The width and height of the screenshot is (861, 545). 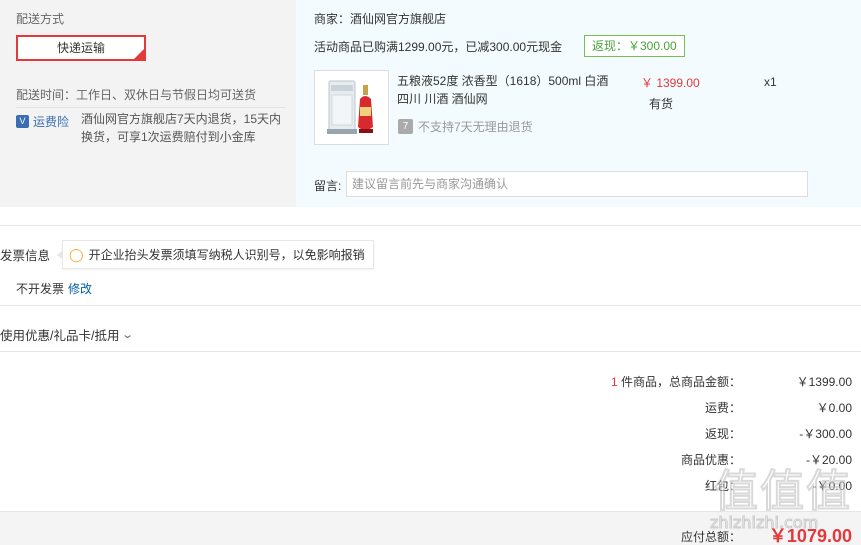 What do you see at coordinates (226, 255) in the screenshot?
I see `invoice-tip-text: 开企业抬头发票须填写纳税人识别号，以免影响报销` at bounding box center [226, 255].